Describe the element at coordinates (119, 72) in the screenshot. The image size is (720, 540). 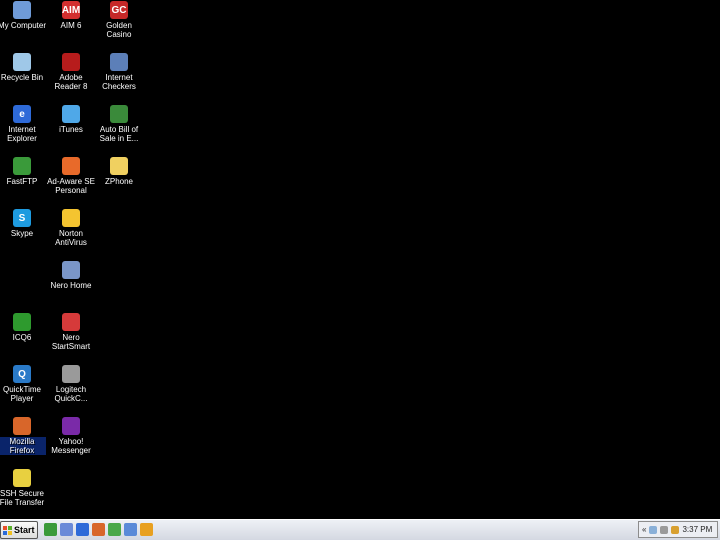
I see `desktop-icon: Internet Checkers` at that location.